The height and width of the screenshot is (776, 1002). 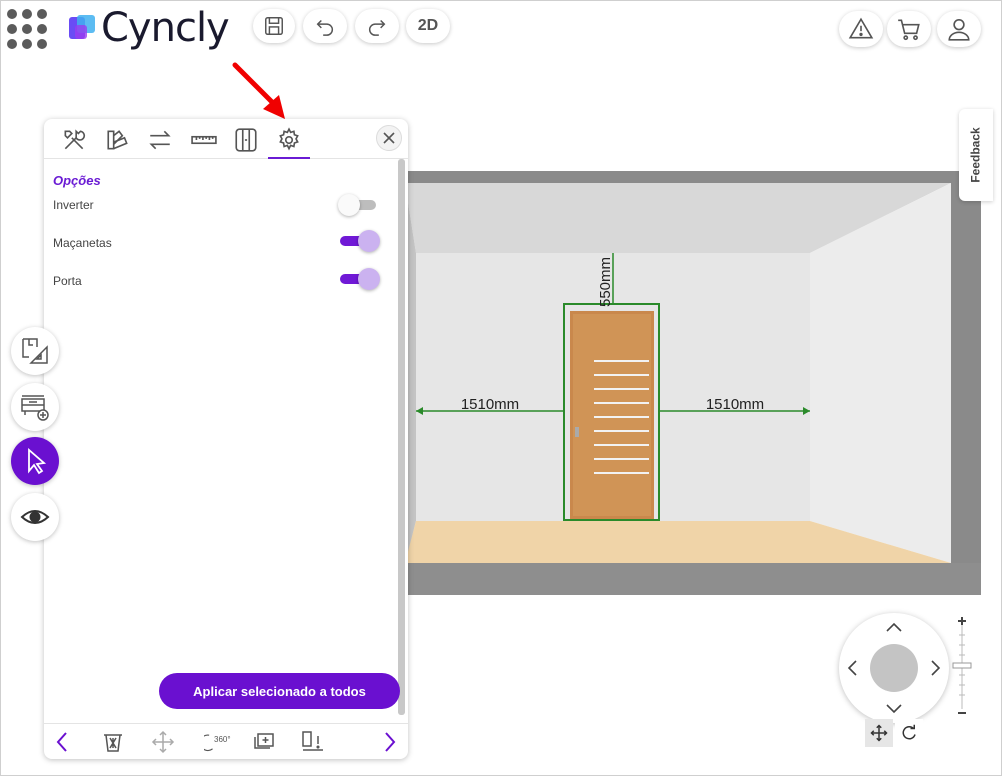 I want to click on toggle-door, so click(x=359, y=279).